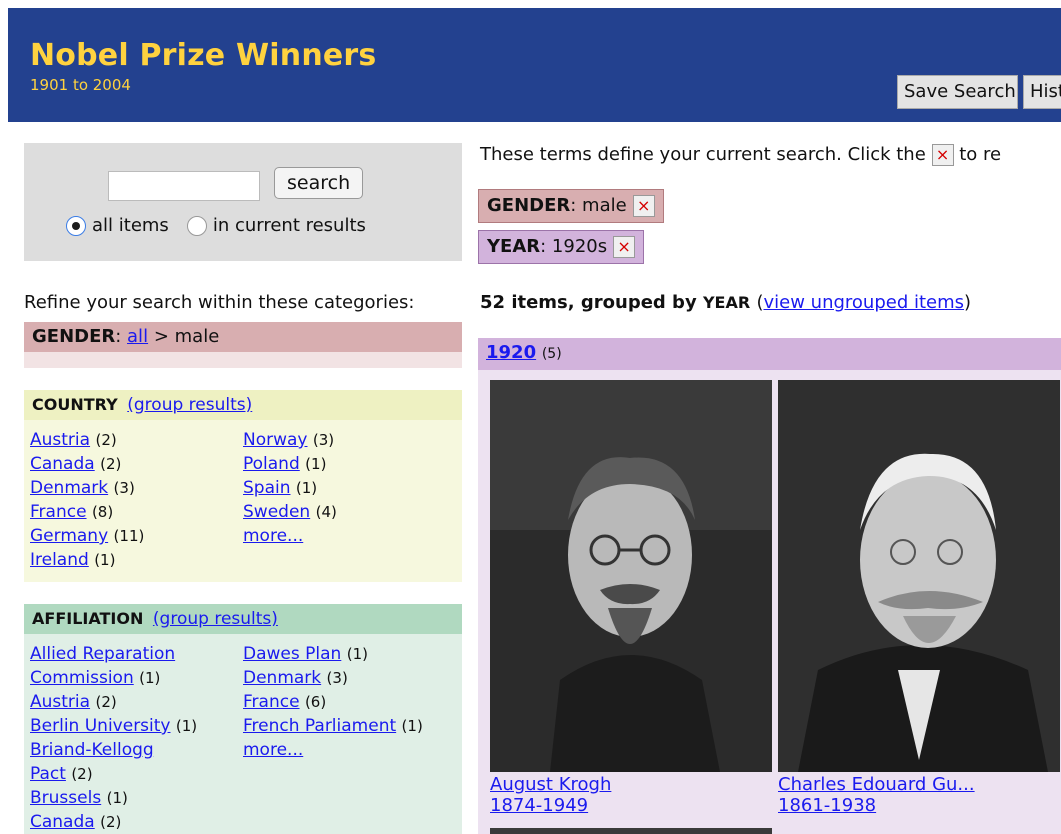 This screenshot has width=1061, height=834. Describe the element at coordinates (769, 354) in the screenshot. I see `year-group-header: 1920 (5)` at that location.